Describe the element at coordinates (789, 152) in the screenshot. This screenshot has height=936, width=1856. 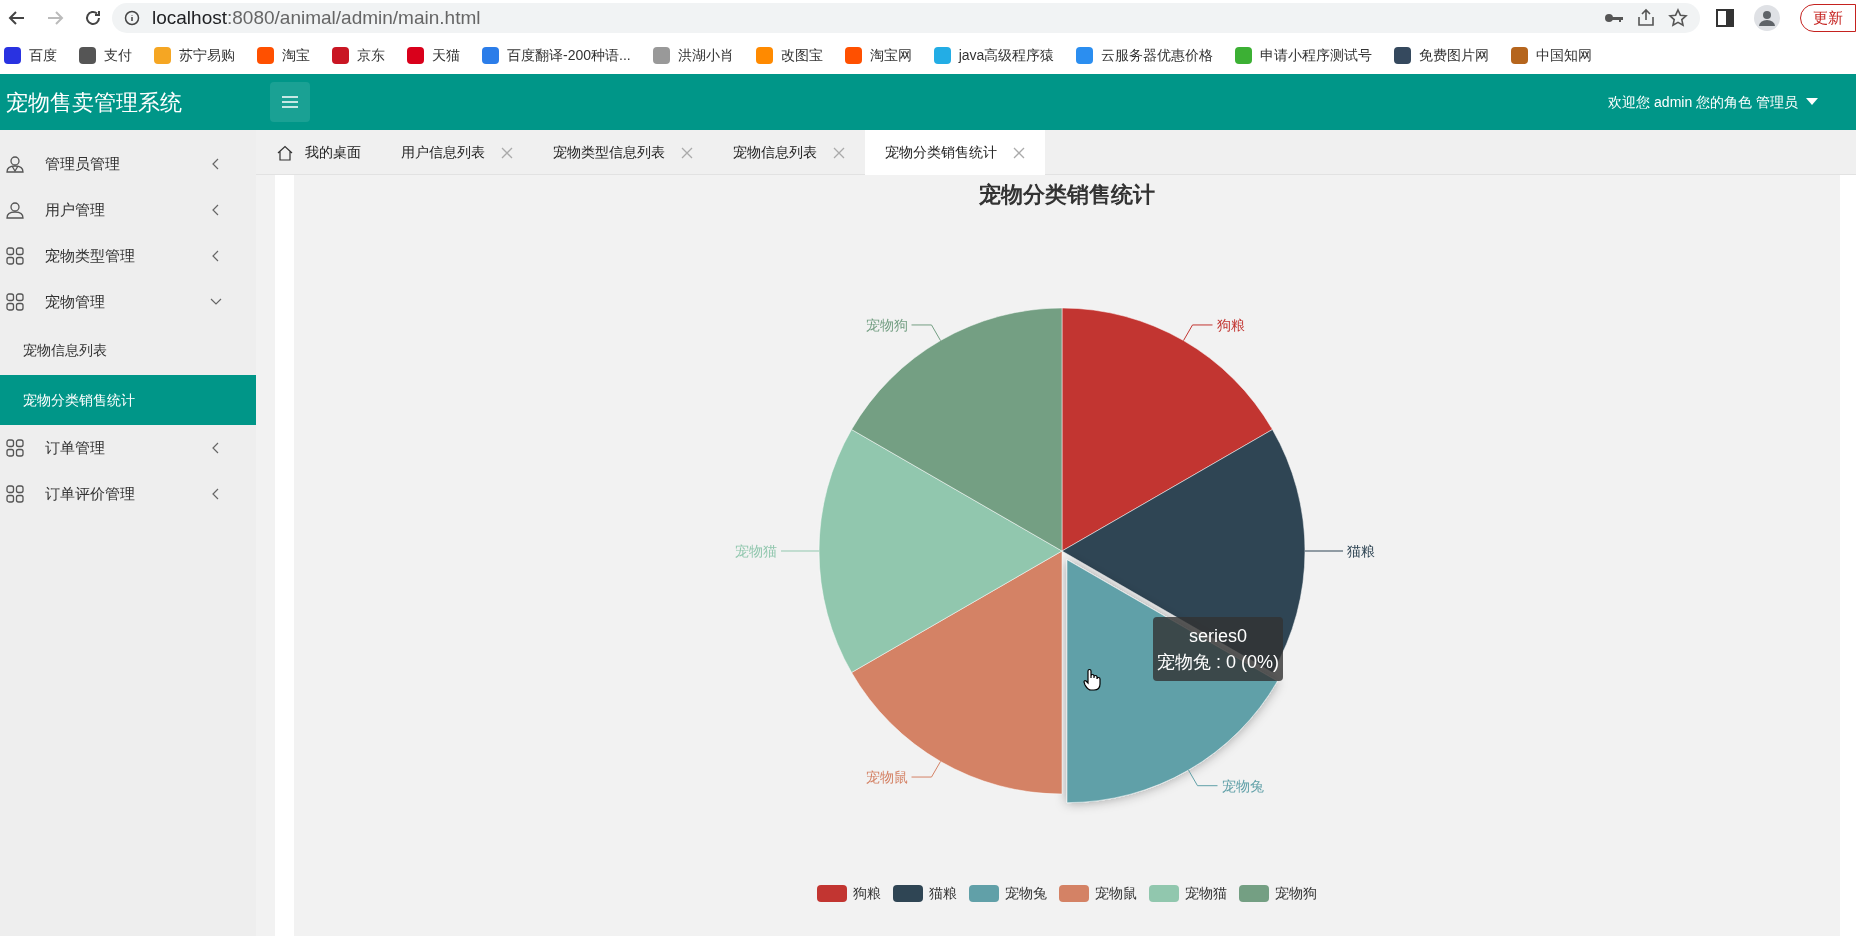
I see `page-tab: 宠物信息列表` at that location.